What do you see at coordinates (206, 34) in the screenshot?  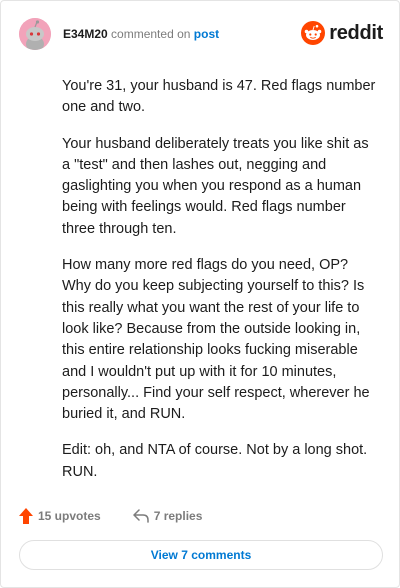 I see `post-link: post` at bounding box center [206, 34].